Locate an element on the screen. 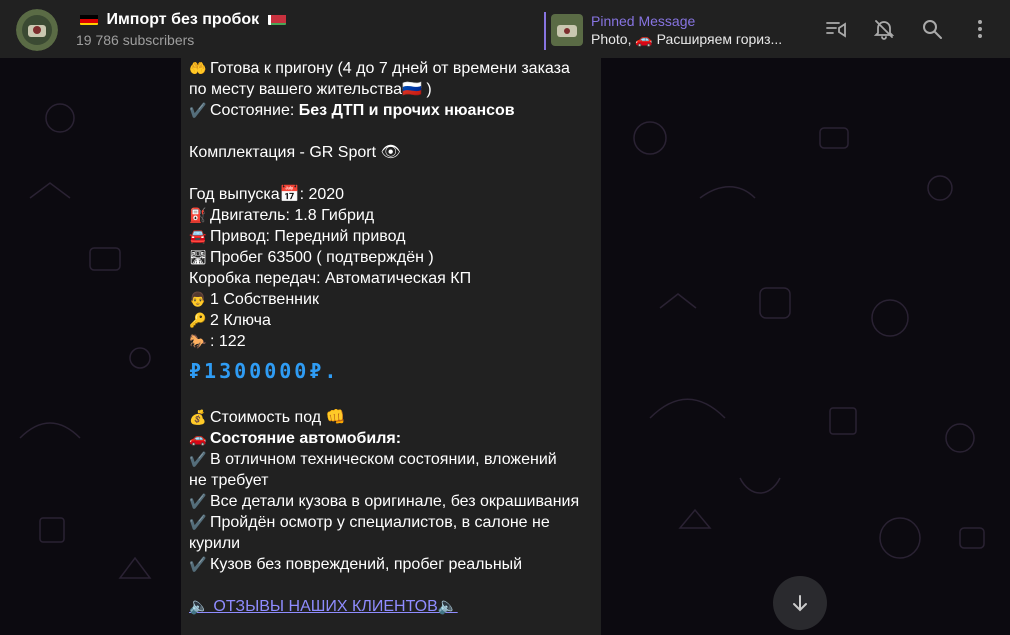  subscriber-count: 19 786 subscribers is located at coordinates (135, 40).